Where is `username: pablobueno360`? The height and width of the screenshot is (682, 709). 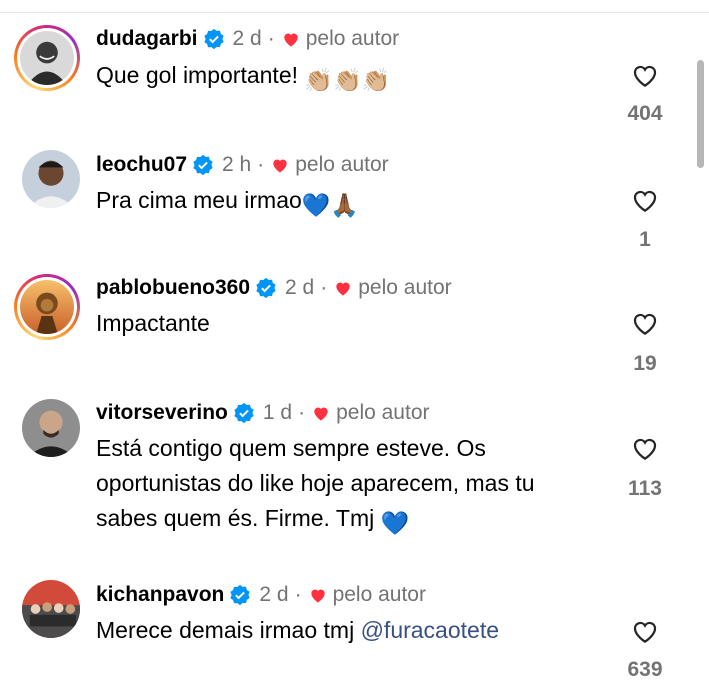 username: pablobueno360 is located at coordinates (173, 288).